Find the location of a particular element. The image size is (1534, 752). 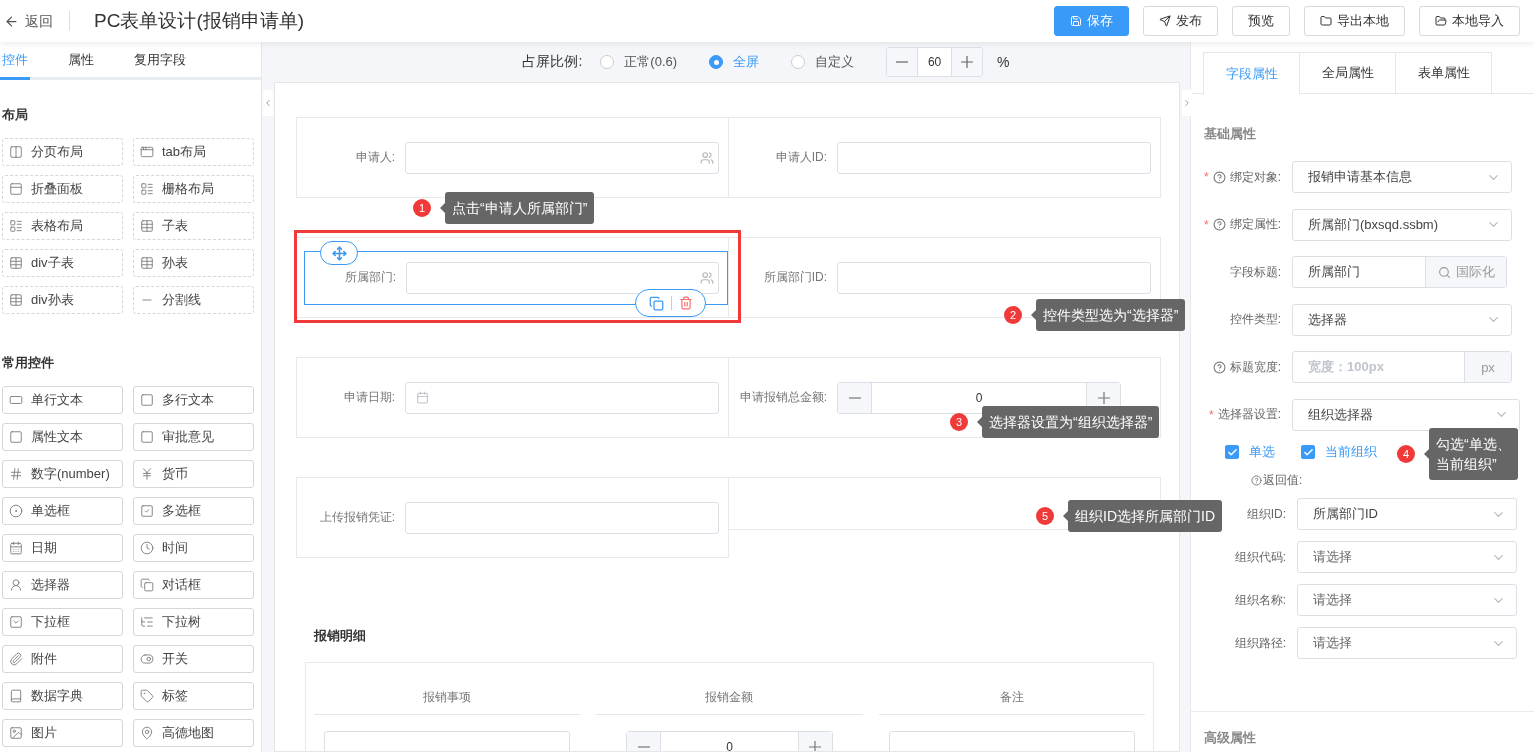

toolbar-button: 预览 is located at coordinates (1261, 21).